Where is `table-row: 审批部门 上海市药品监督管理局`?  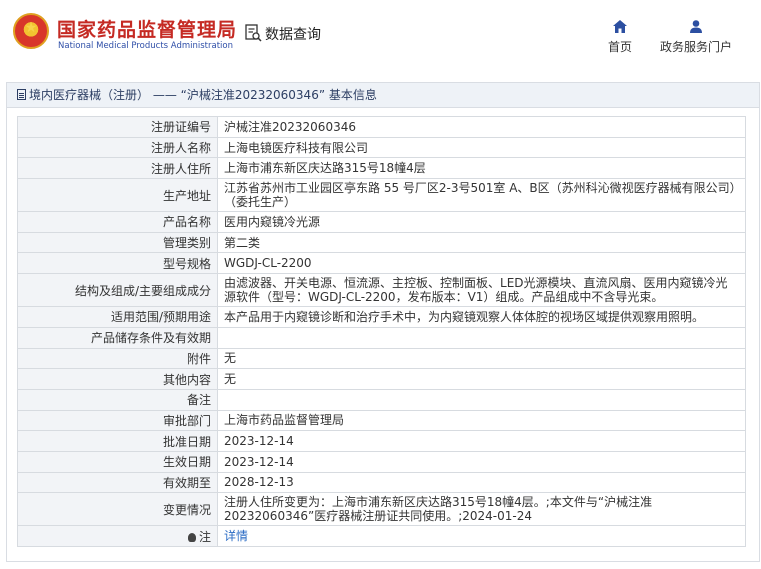
table-row: 审批部门 上海市药品监督管理局 is located at coordinates (381, 420).